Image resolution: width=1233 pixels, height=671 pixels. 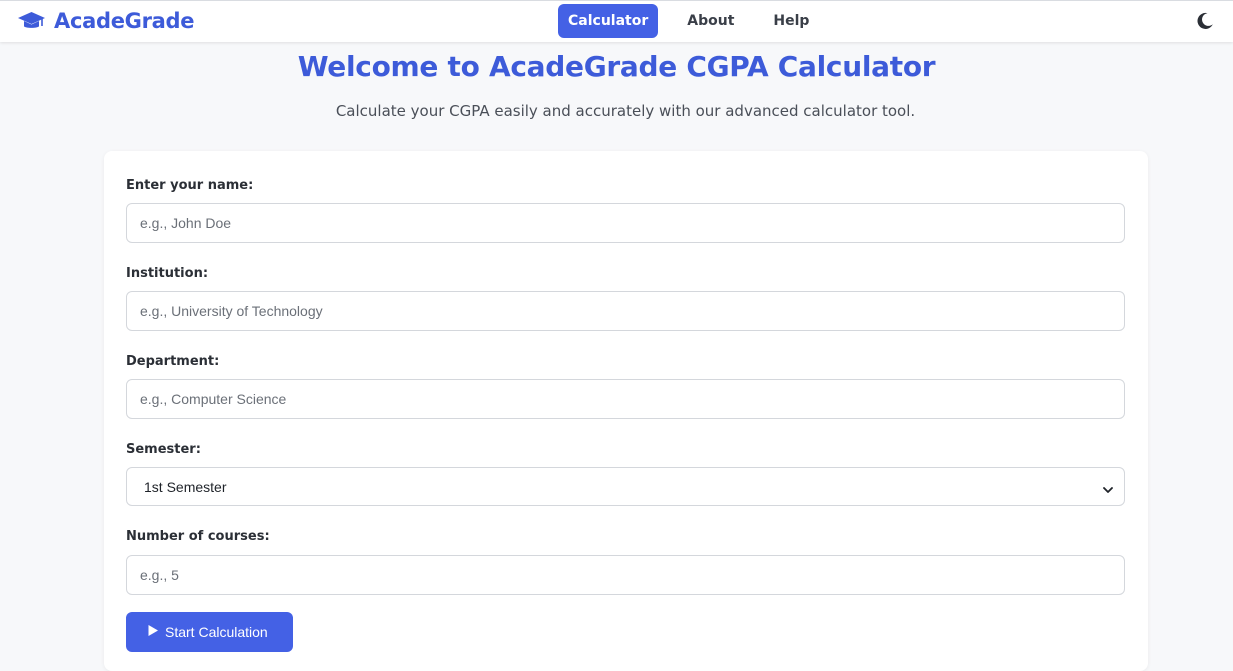 What do you see at coordinates (625, 399) in the screenshot?
I see `department-input` at bounding box center [625, 399].